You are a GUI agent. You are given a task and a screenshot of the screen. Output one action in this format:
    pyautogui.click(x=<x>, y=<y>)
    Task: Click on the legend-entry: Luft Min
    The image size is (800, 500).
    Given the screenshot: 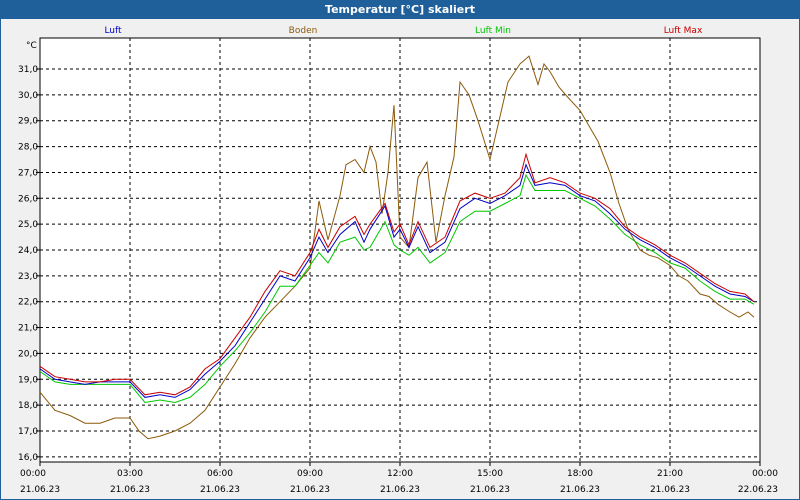 What is the action you would take?
    pyautogui.click(x=493, y=31)
    